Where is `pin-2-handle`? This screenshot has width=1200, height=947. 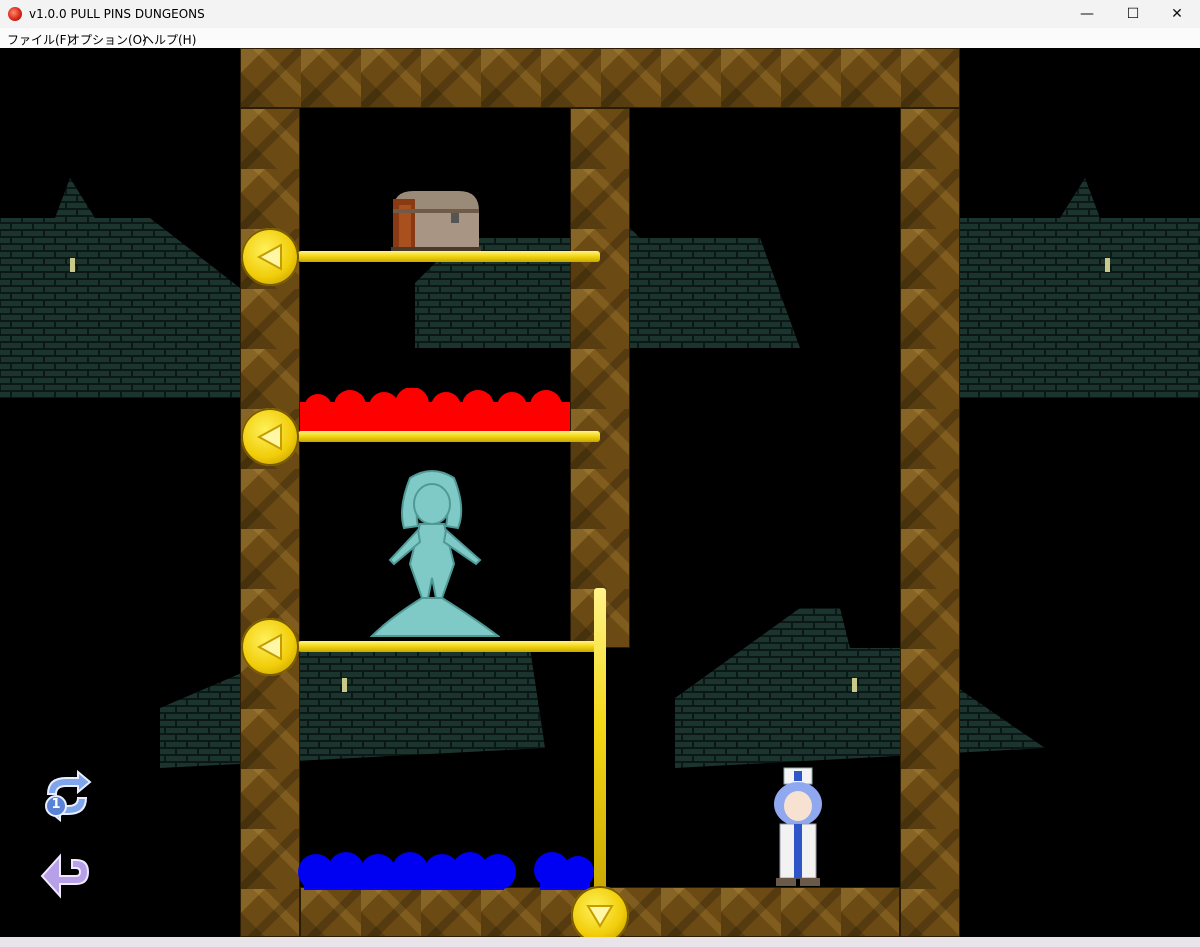
pin-2-handle is located at coordinates (270, 437).